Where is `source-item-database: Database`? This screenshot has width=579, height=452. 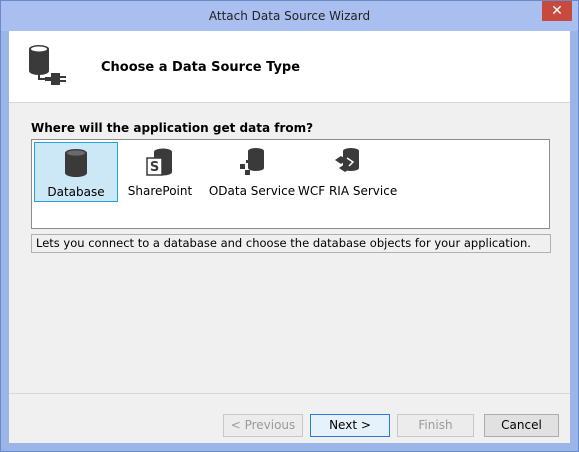 source-item-database: Database is located at coordinates (76, 172).